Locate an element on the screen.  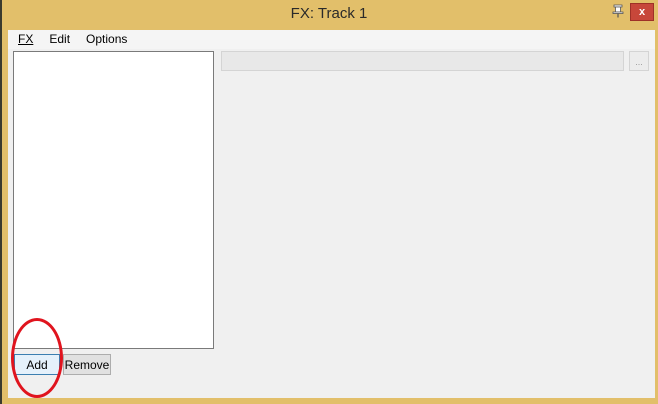
add-button: Add is located at coordinates (37, 364).